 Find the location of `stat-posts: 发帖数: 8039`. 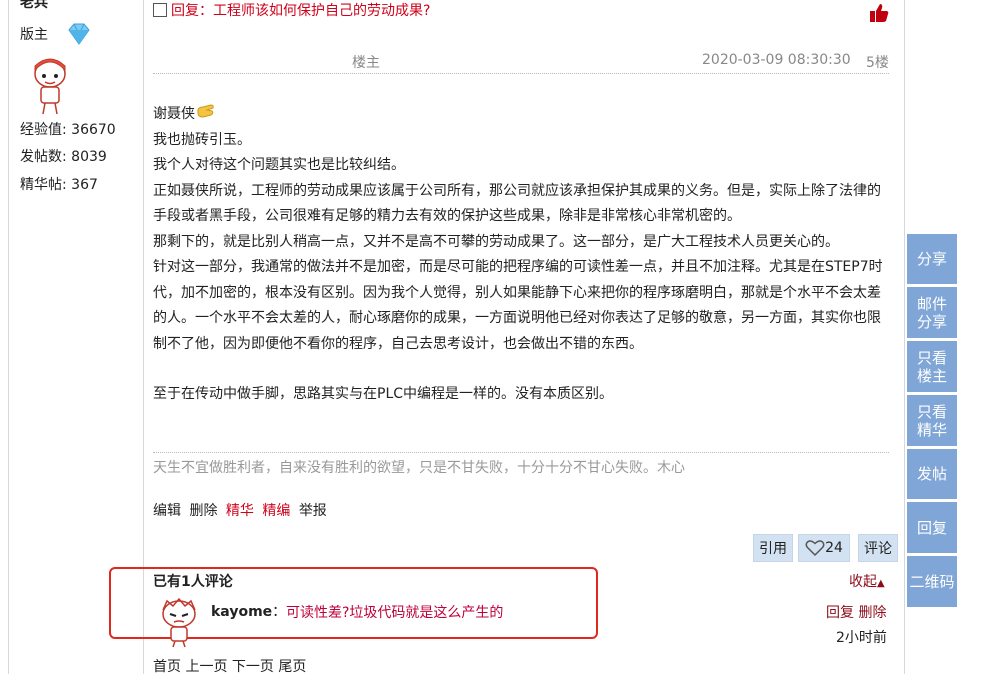

stat-posts: 发帖数: 8039 is located at coordinates (63, 157).